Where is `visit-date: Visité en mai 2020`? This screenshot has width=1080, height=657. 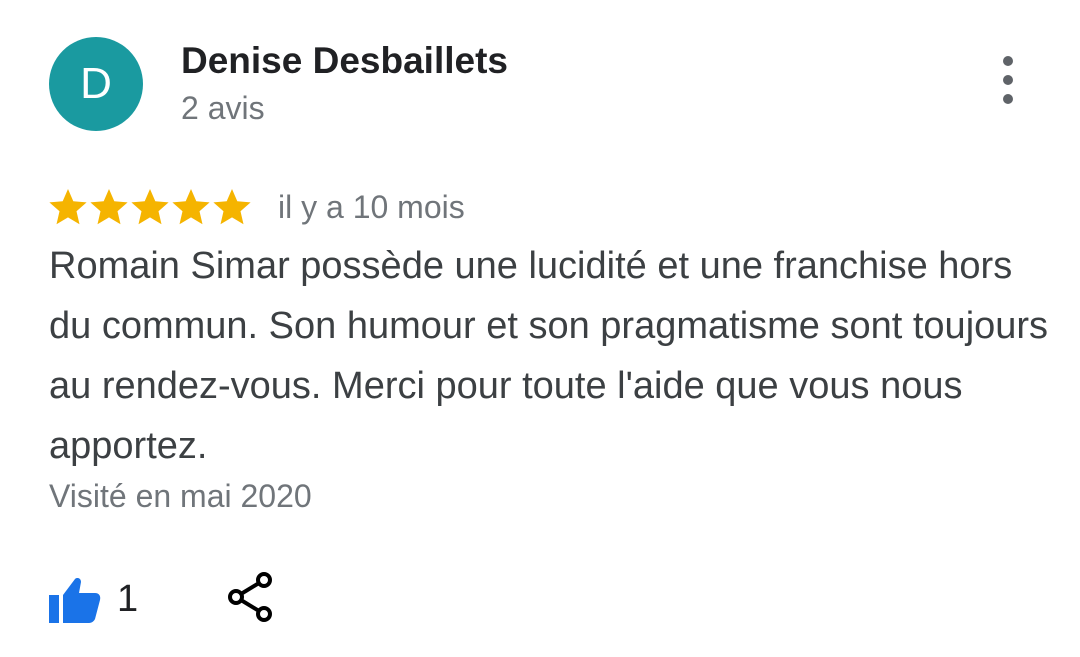 visit-date: Visité en mai 2020 is located at coordinates (180, 496).